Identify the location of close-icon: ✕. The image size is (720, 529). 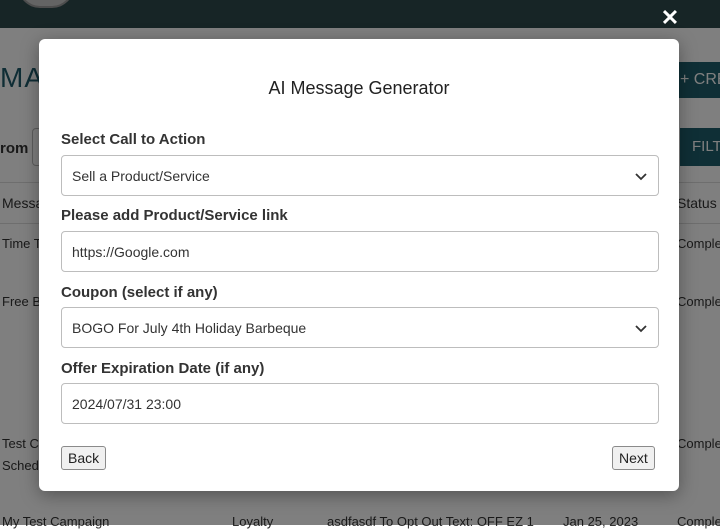
(670, 18).